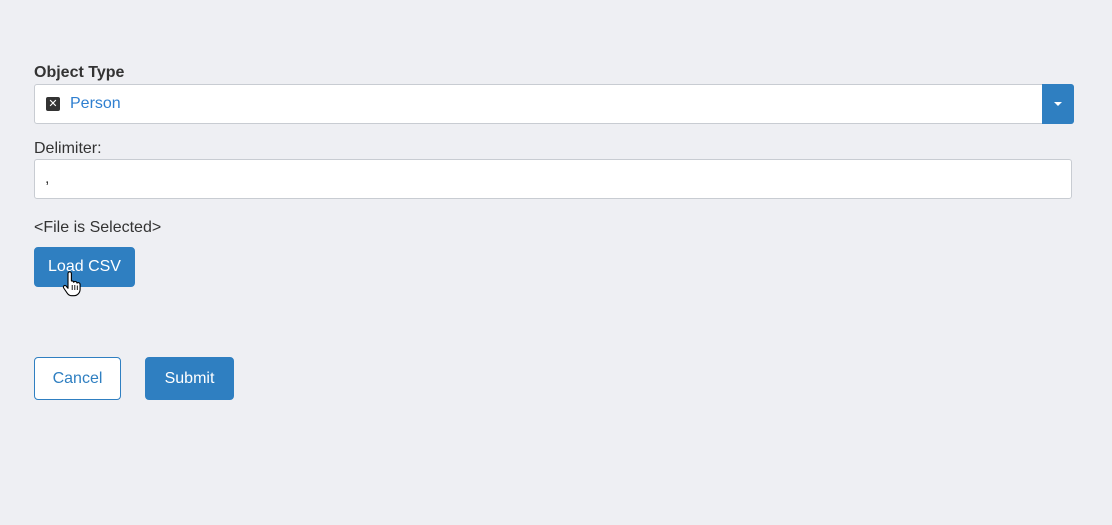  I want to click on clear-icon: ✕, so click(53, 104).